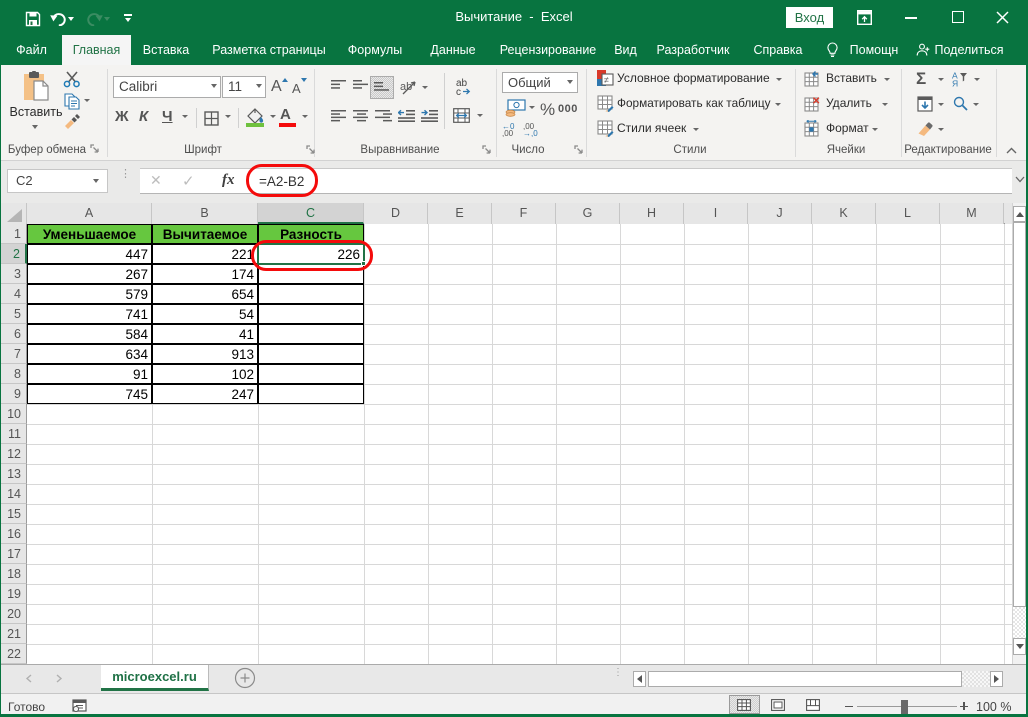 The width and height of the screenshot is (1028, 717). Describe the element at coordinates (530, 133) in the screenshot. I see `svg-text: →,0` at that location.